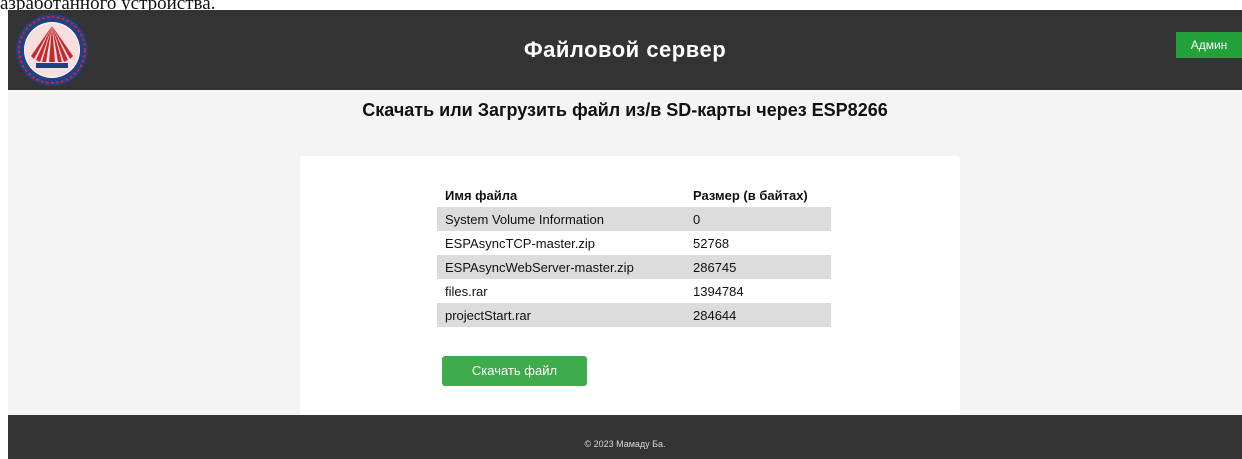 The width and height of the screenshot is (1242, 459). What do you see at coordinates (758, 267) in the screenshot?
I see `file-size-cell: 286745` at bounding box center [758, 267].